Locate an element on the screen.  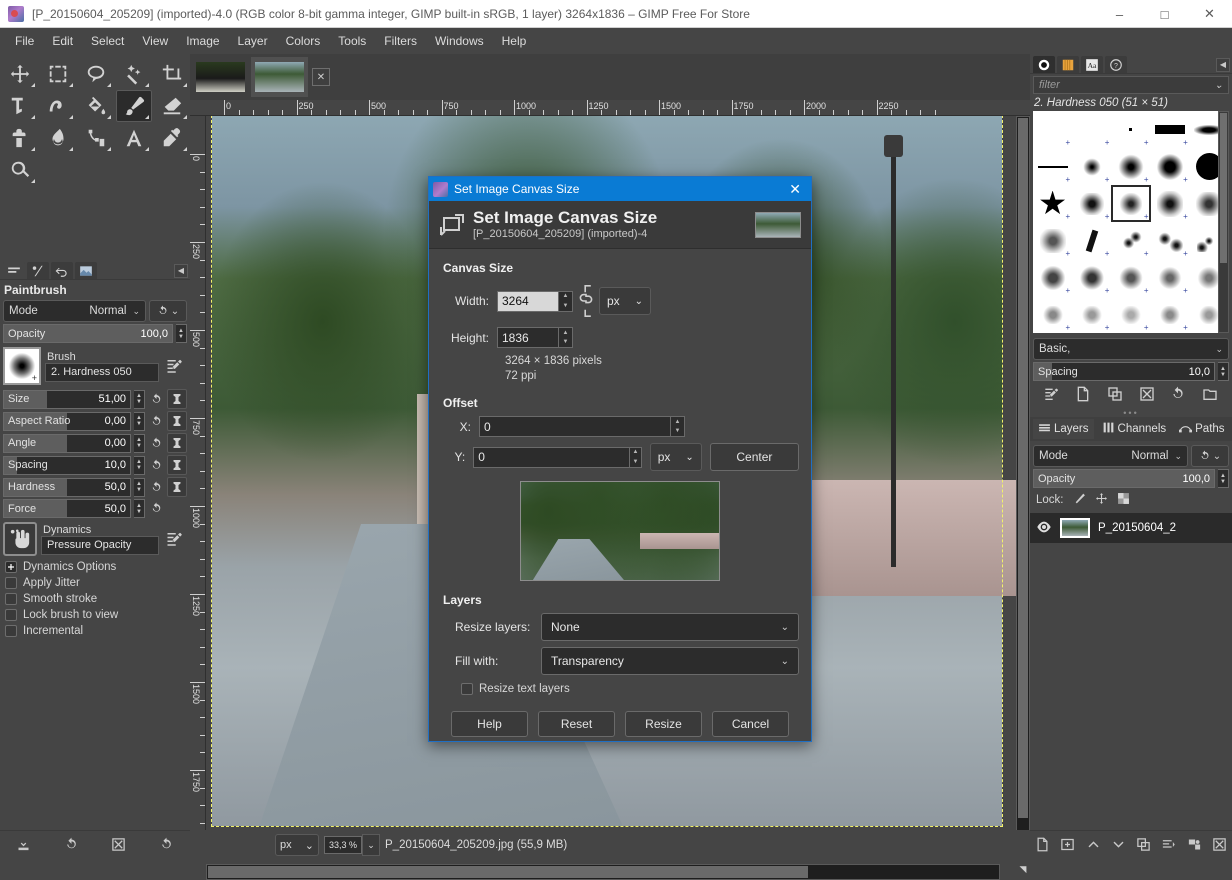
menu-edit: Edit is located at coordinates (62, 41).